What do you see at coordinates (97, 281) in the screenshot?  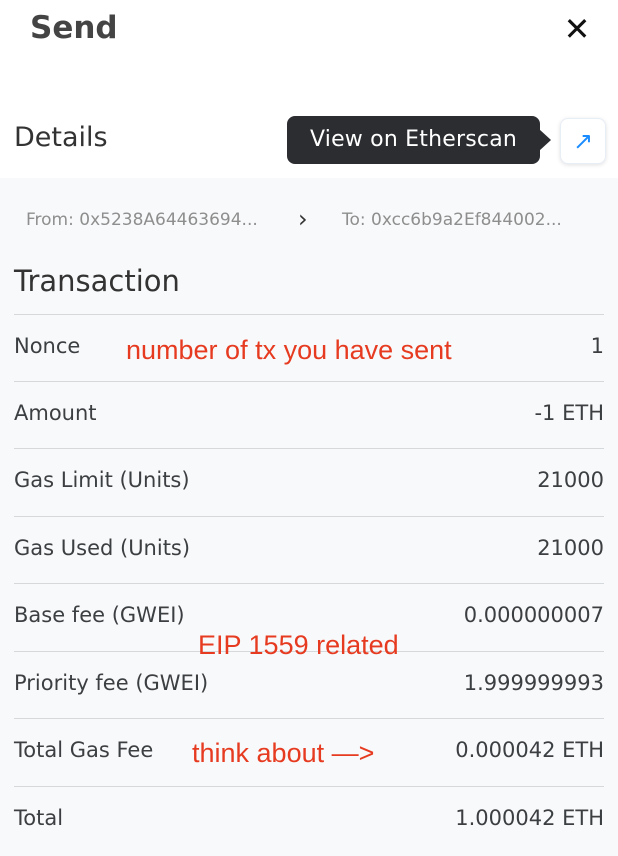 I see `transaction-title: Transaction` at bounding box center [97, 281].